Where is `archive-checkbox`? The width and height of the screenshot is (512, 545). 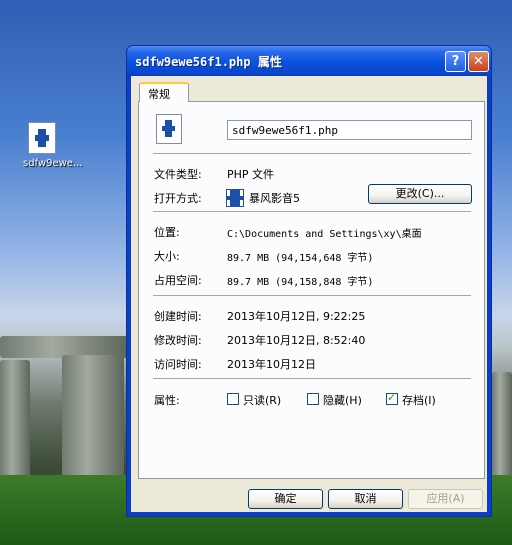 archive-checkbox is located at coordinates (392, 398).